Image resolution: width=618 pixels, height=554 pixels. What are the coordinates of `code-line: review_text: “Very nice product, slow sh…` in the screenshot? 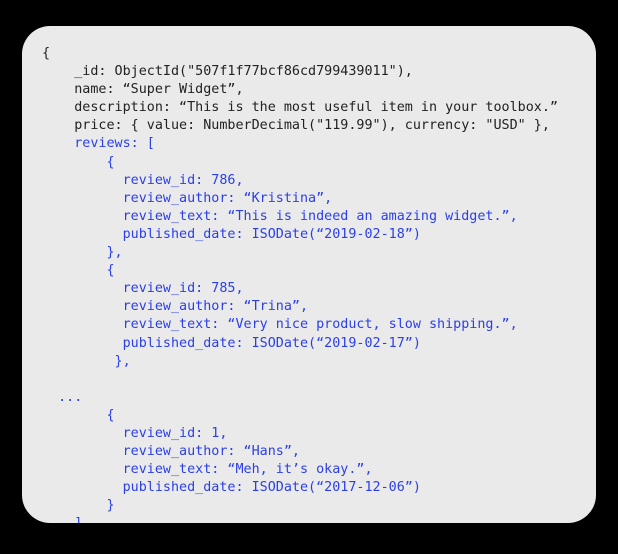 It's located at (280, 325).